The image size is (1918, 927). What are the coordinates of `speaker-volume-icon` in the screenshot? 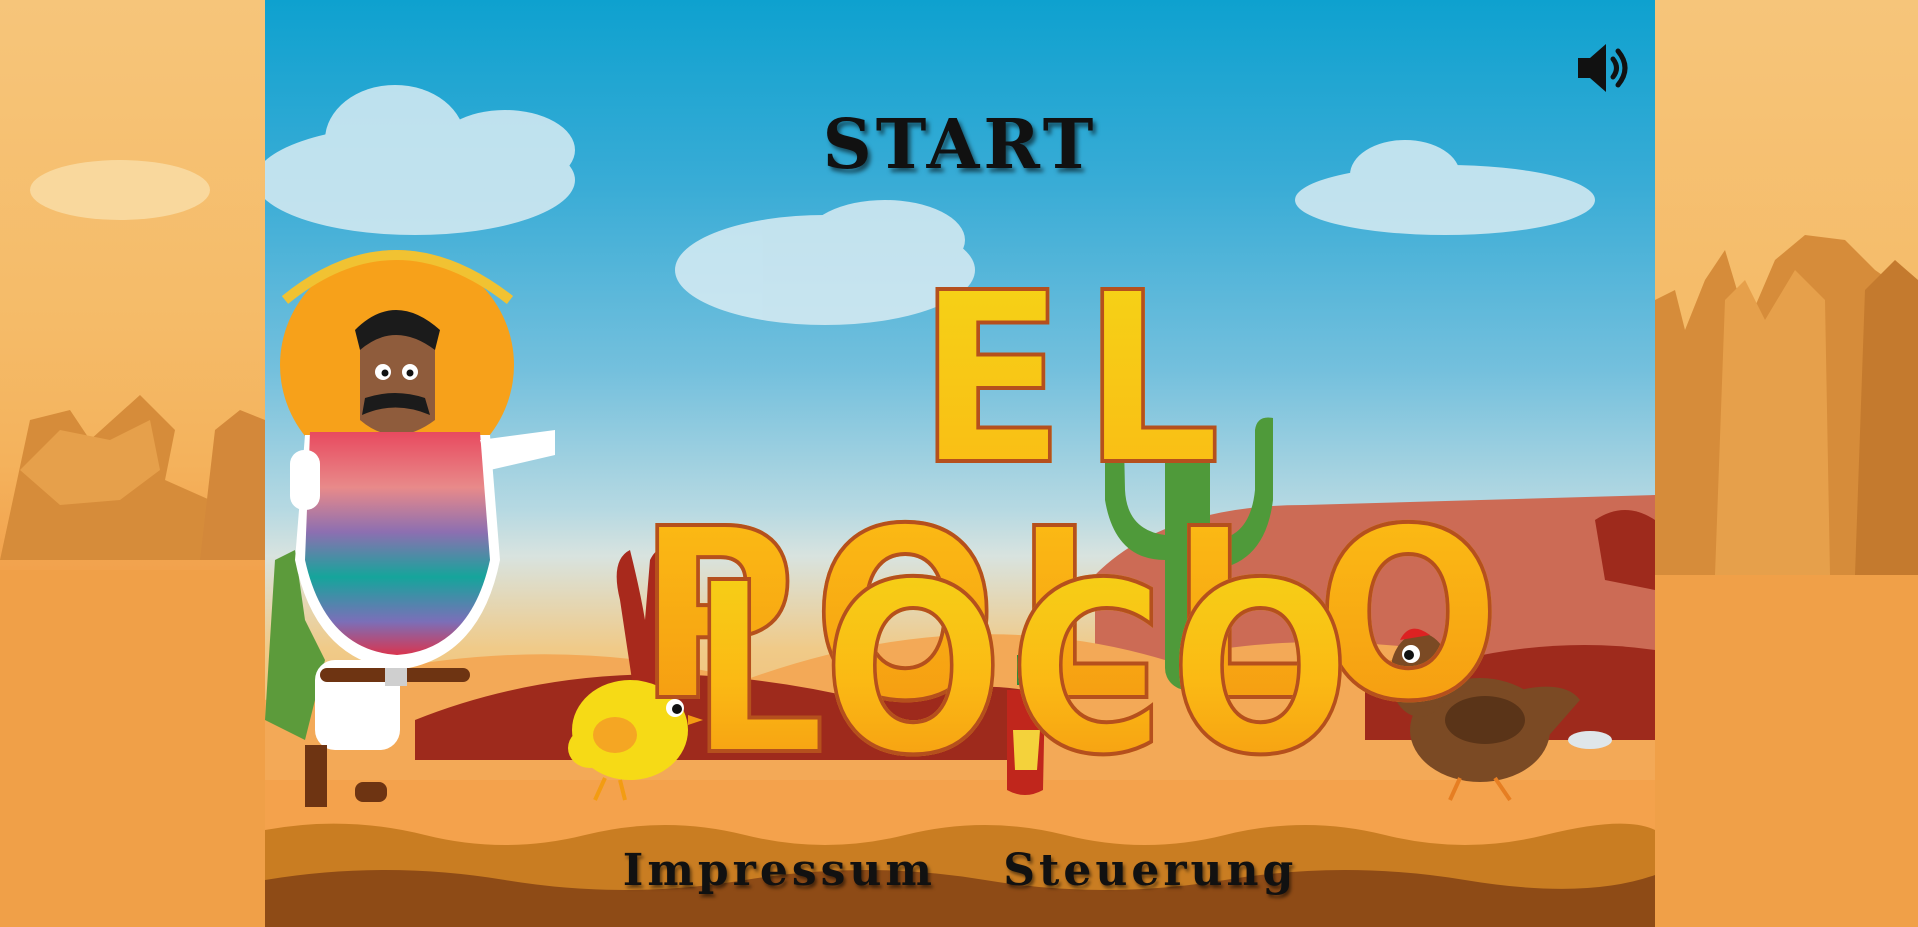 It's located at (1603, 68).